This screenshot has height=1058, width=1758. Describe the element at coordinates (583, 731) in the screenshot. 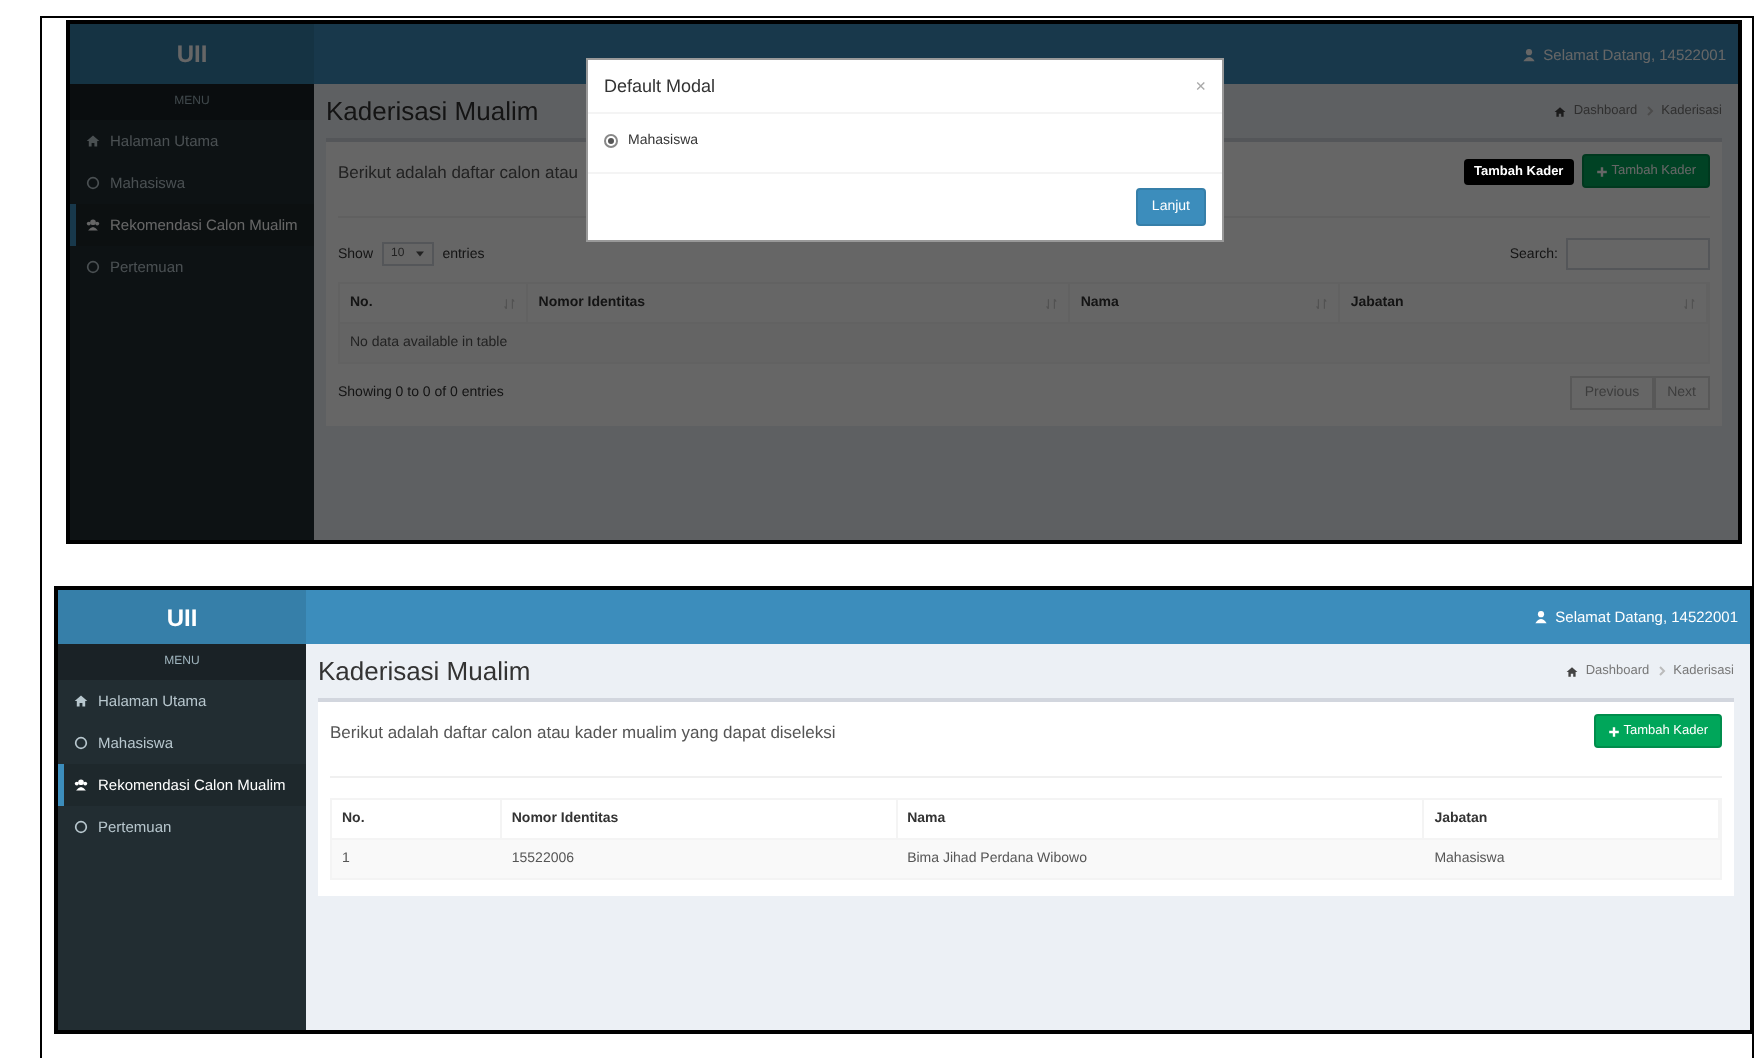

I see `description-text: Berikut adalah daftar calon atau kader mualim yang dapat diseleksi` at that location.